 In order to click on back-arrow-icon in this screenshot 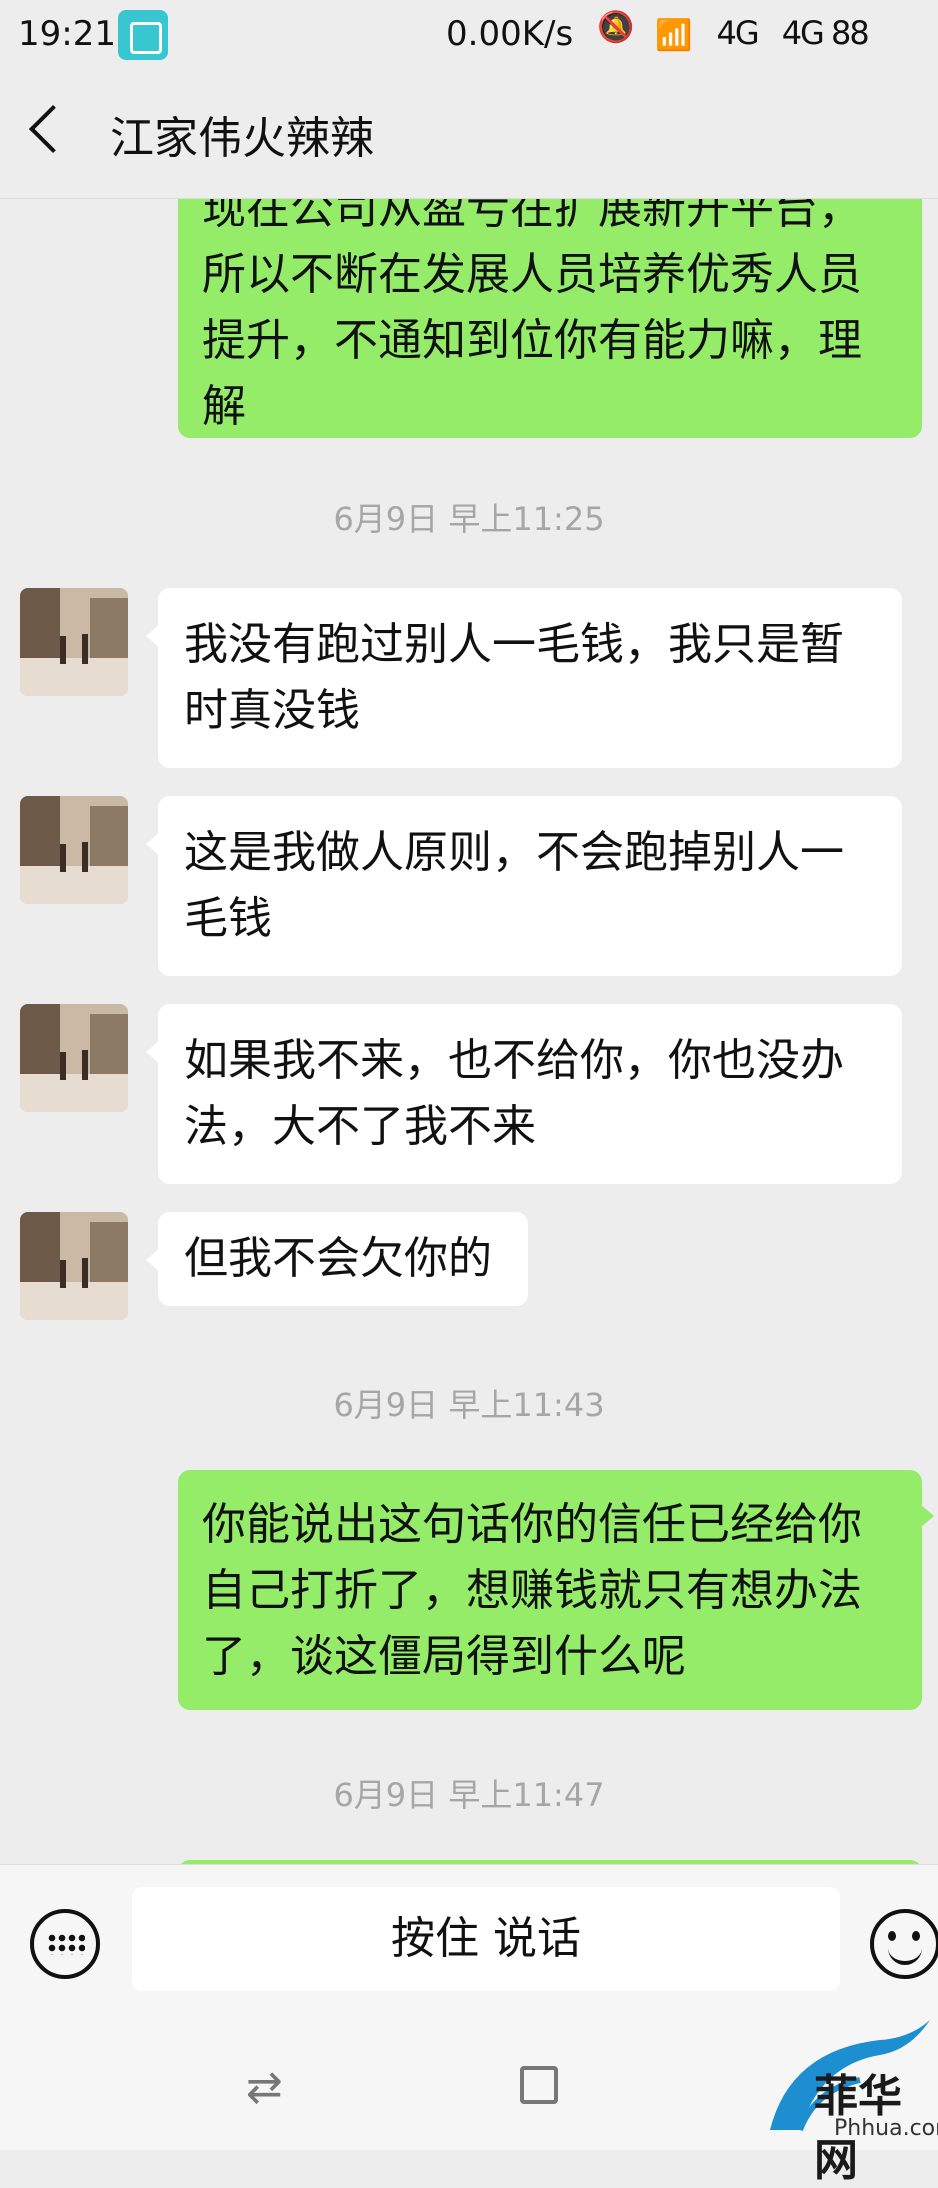, I will do `click(53, 129)`.